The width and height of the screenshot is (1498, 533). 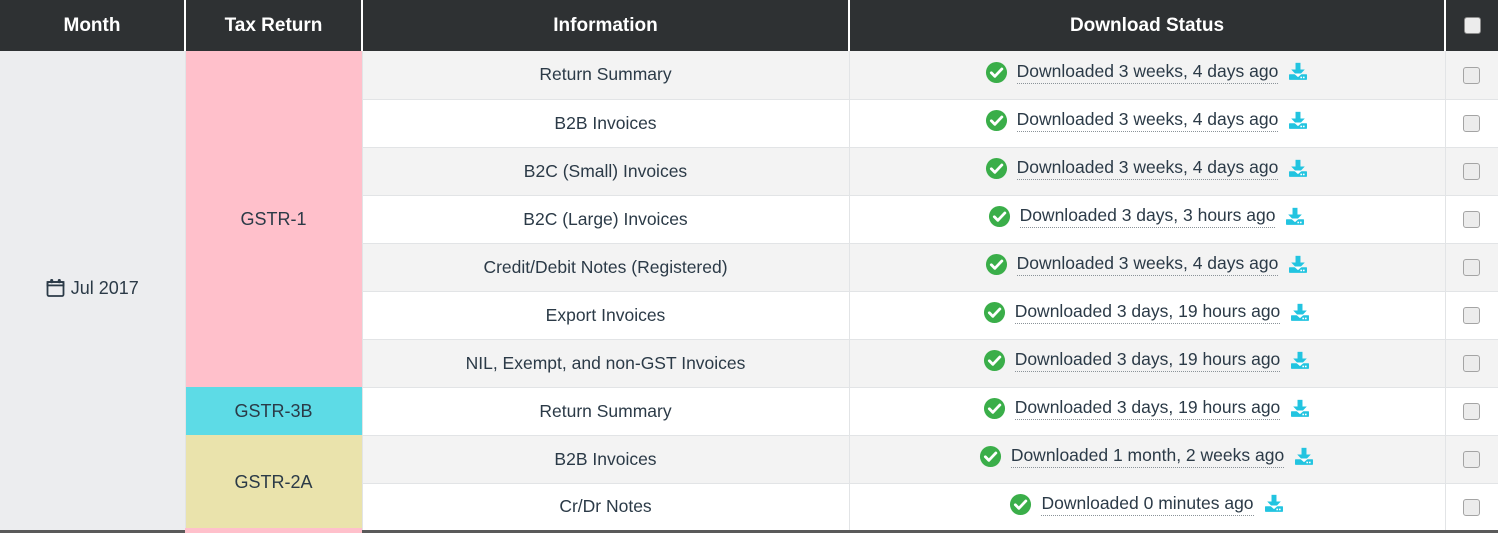 What do you see at coordinates (274, 411) in the screenshot?
I see `tax-return-cell-gstr-3b: GSTR-3B` at bounding box center [274, 411].